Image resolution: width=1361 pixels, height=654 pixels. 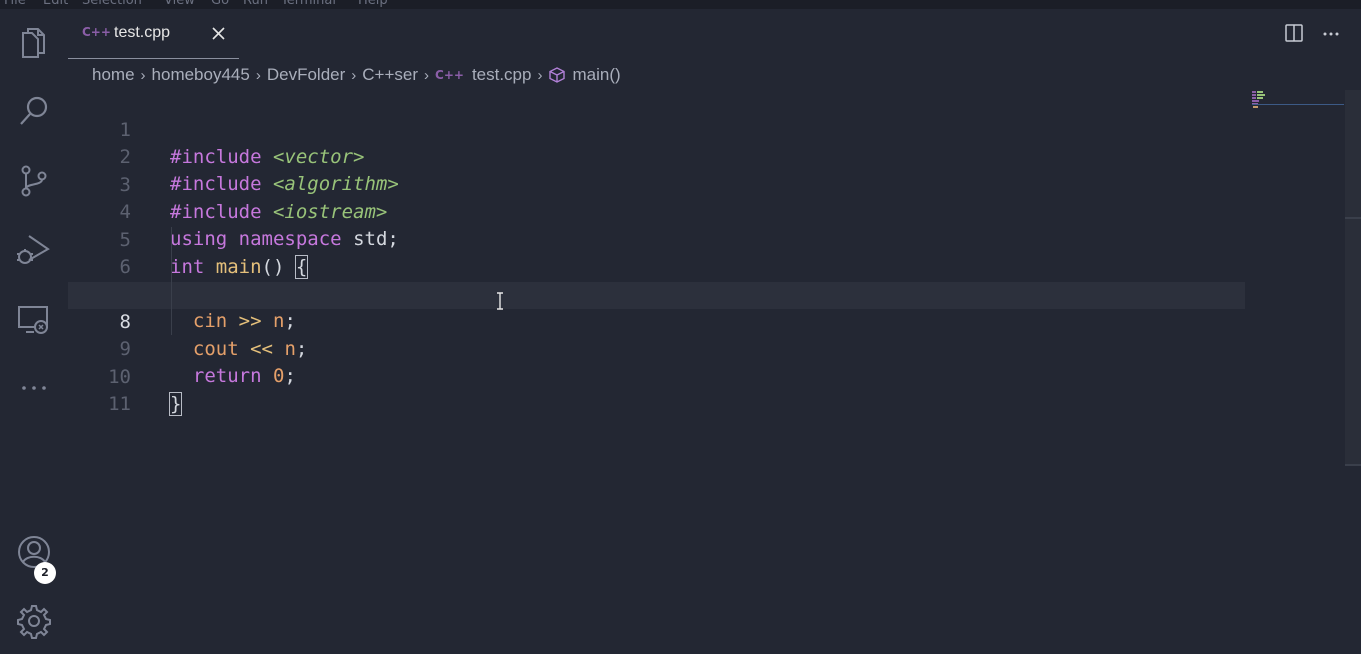 What do you see at coordinates (34, 250) in the screenshot?
I see `run-debug-icon` at bounding box center [34, 250].